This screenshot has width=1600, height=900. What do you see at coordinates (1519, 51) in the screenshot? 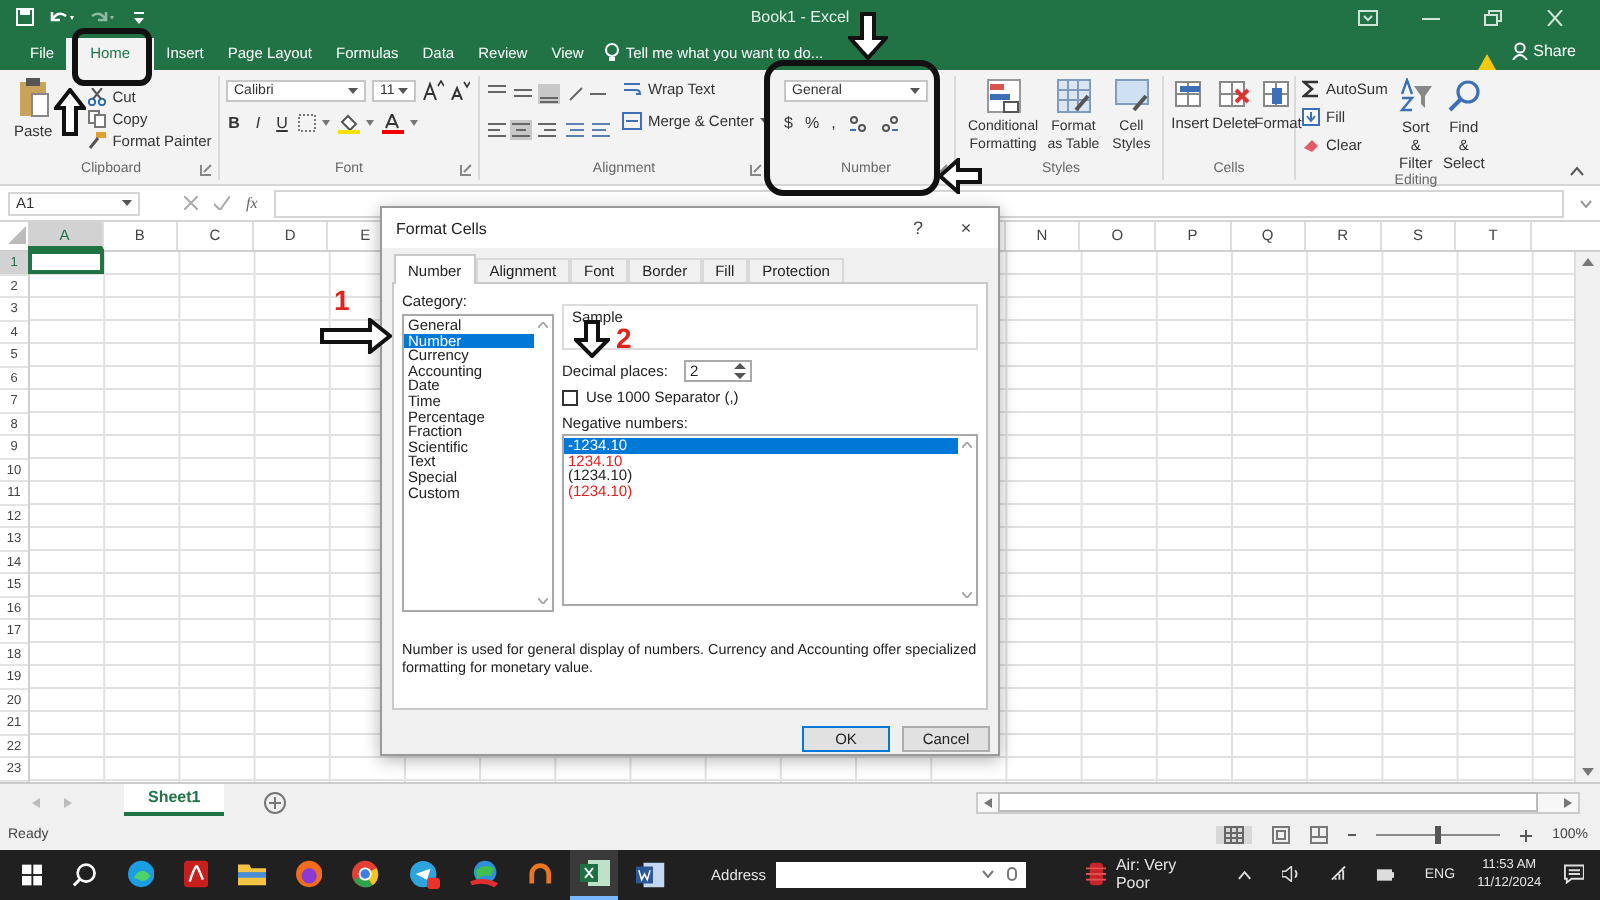
I see `person-icon` at bounding box center [1519, 51].